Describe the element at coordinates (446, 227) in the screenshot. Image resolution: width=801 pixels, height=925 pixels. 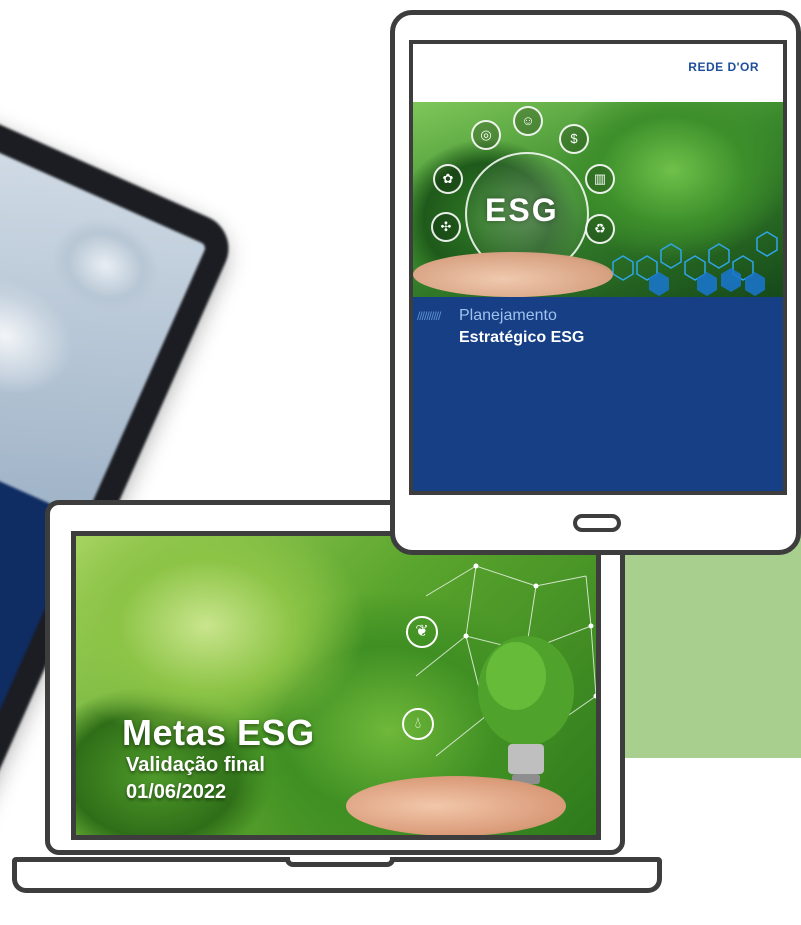
I see `wind-turbine-icon: ✣` at that location.